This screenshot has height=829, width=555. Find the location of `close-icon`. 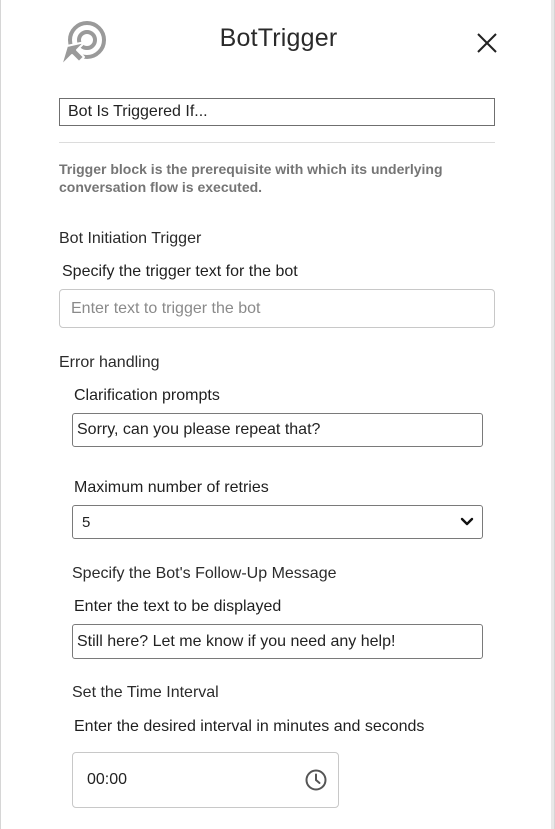

close-icon is located at coordinates (487, 43).